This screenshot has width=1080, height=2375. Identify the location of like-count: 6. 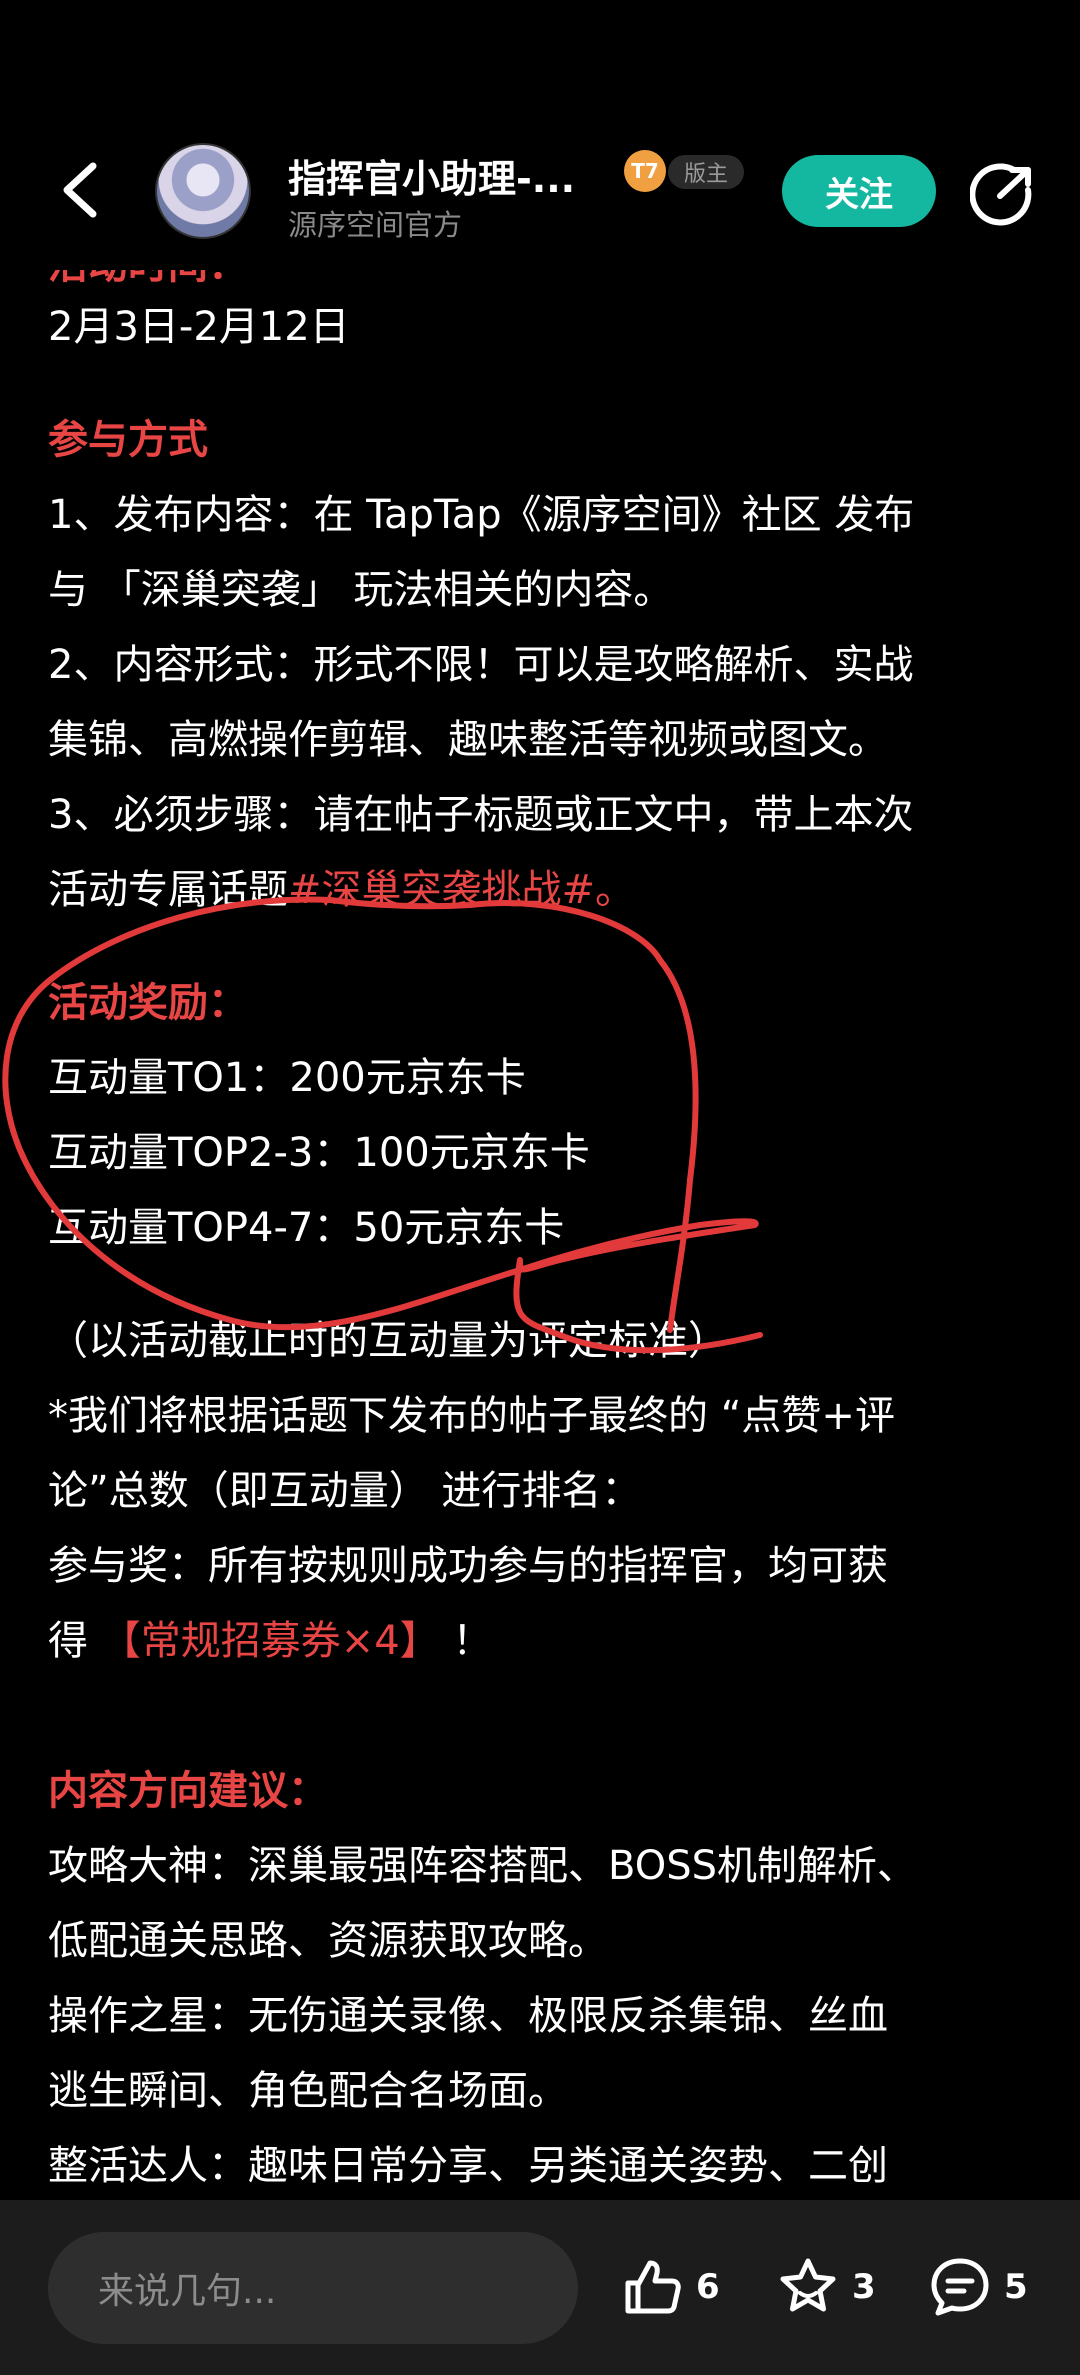
(708, 2287).